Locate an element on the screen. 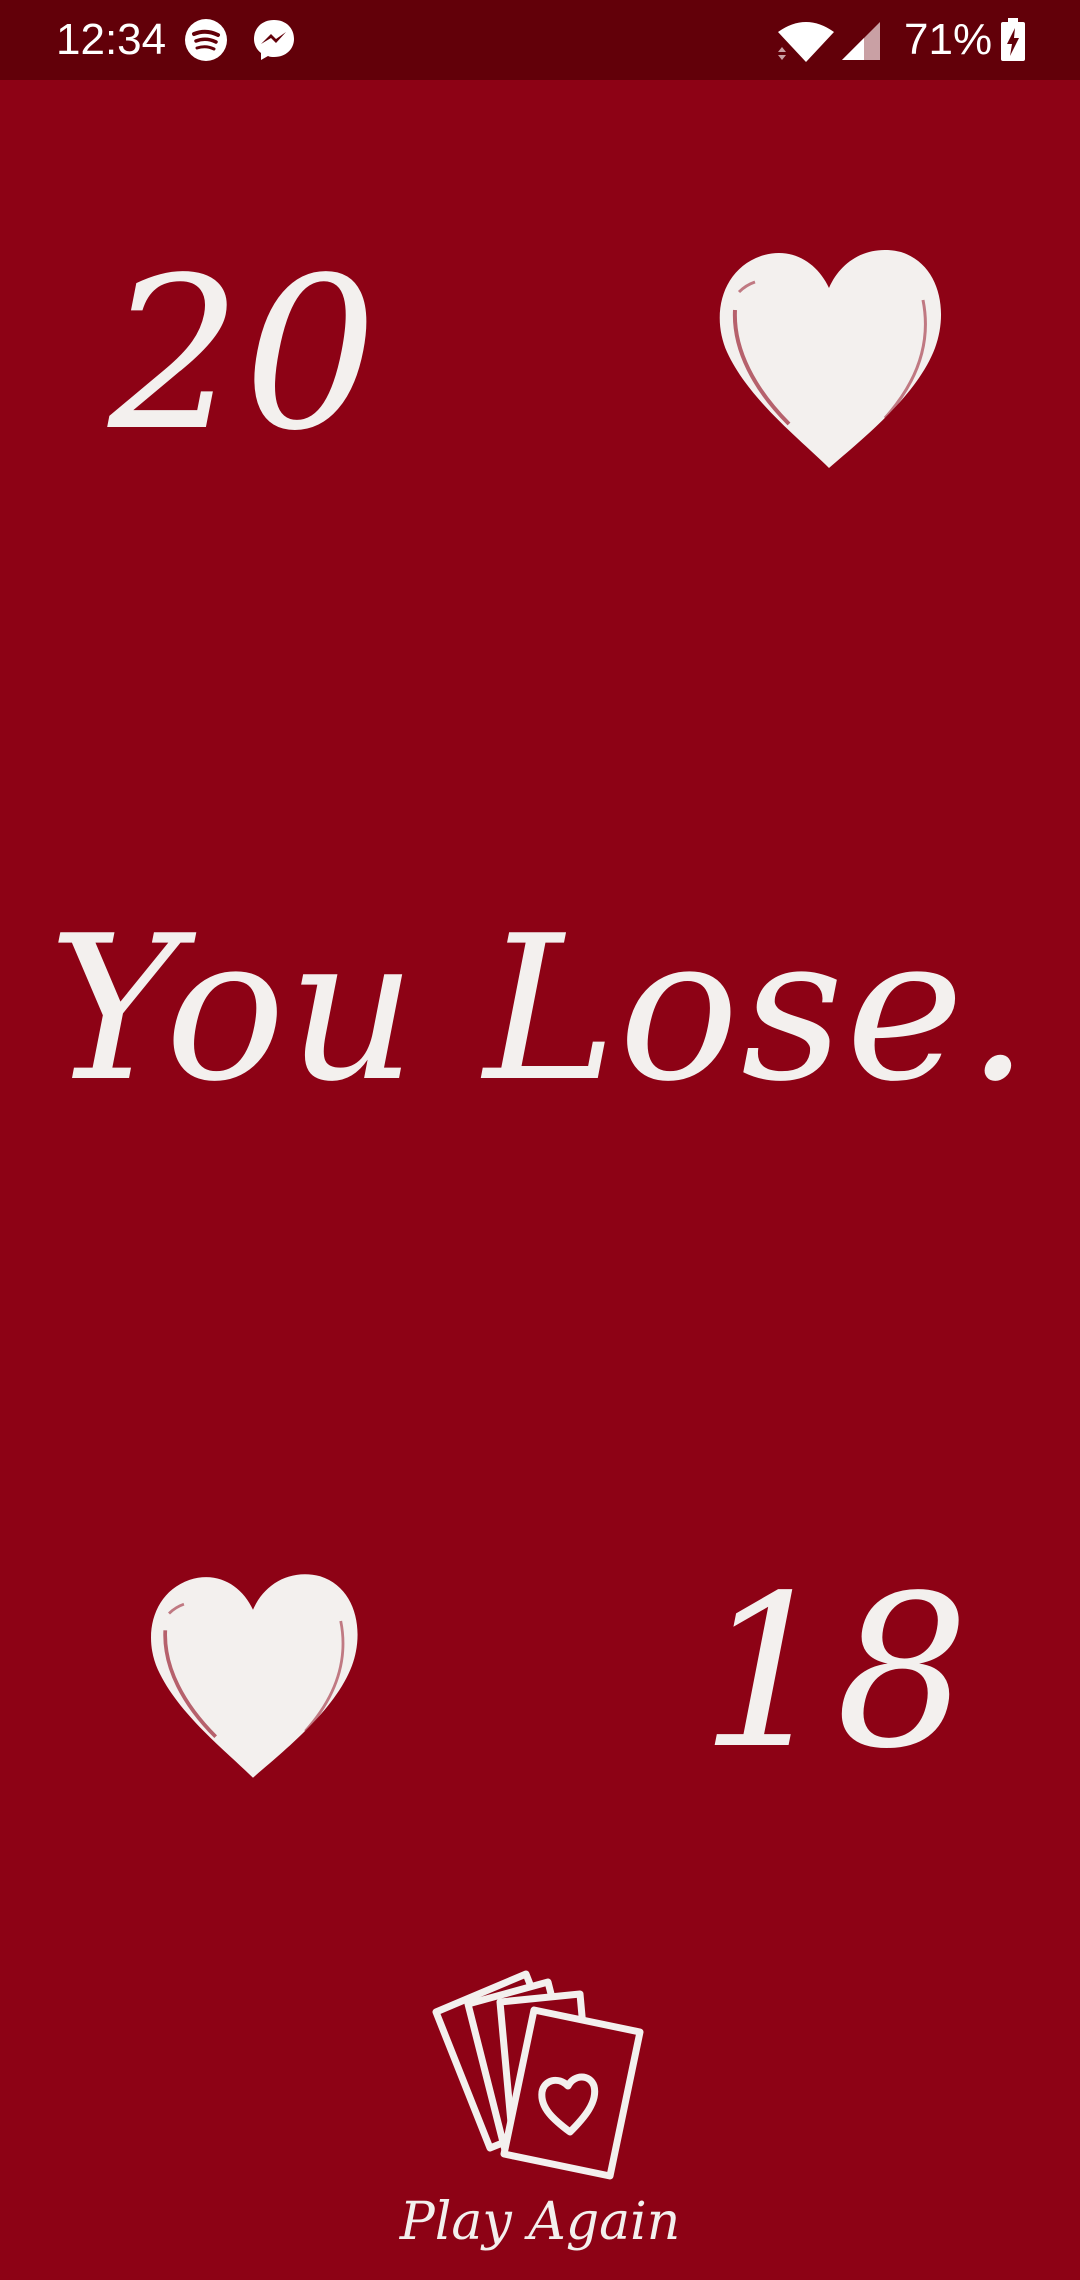 The image size is (1080, 2280). player-score: 18 is located at coordinates (836, 1672).